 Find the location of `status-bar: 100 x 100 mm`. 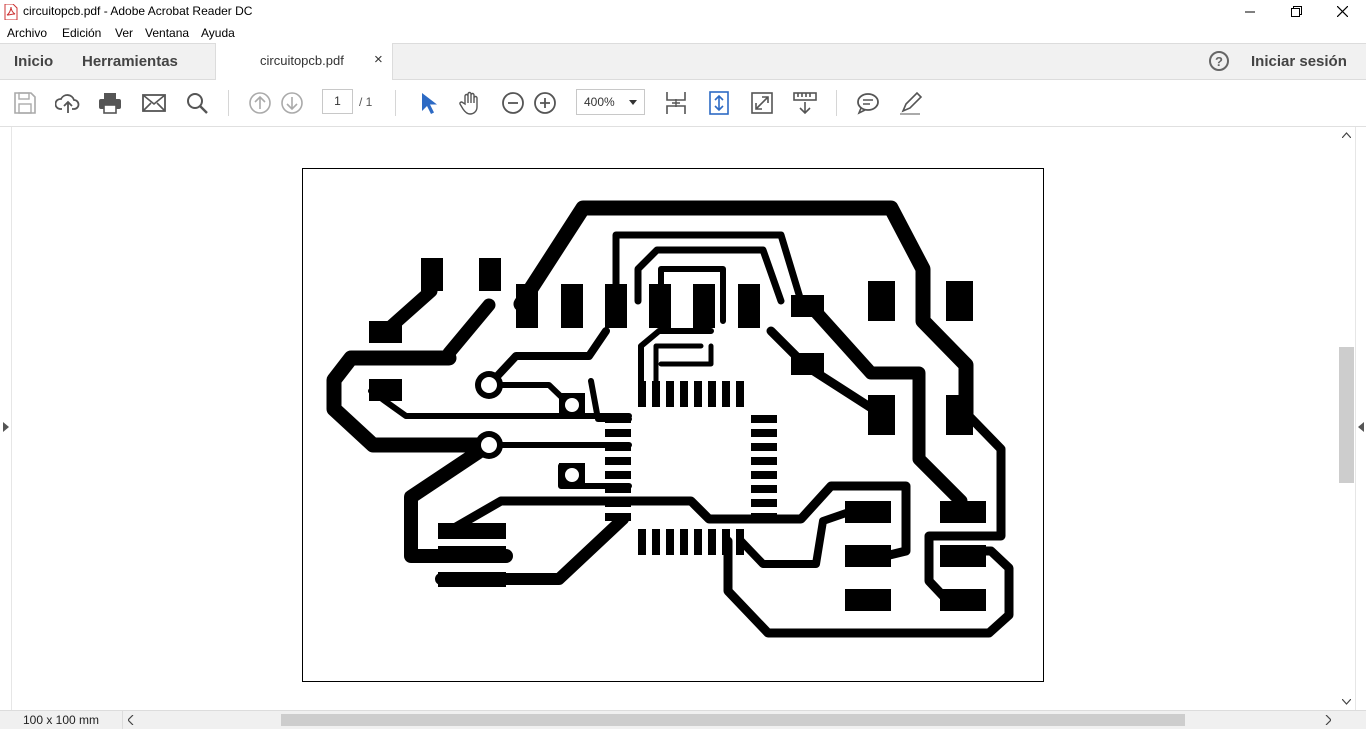

status-bar: 100 x 100 mm is located at coordinates (683, 719).